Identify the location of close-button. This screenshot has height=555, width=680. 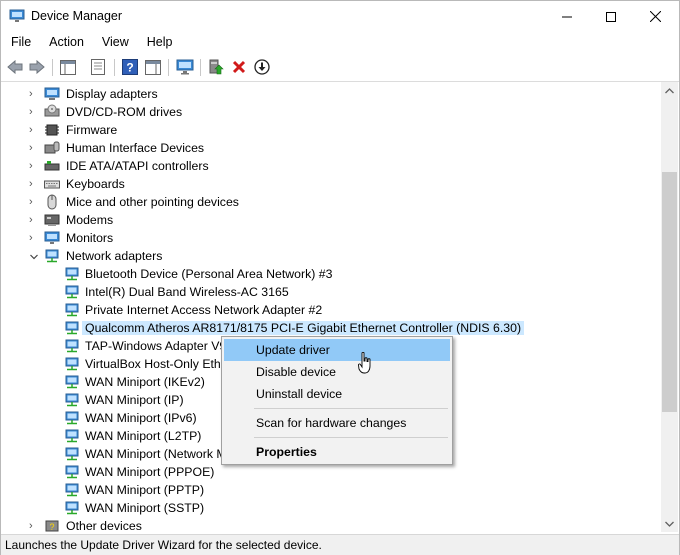
(655, 16).